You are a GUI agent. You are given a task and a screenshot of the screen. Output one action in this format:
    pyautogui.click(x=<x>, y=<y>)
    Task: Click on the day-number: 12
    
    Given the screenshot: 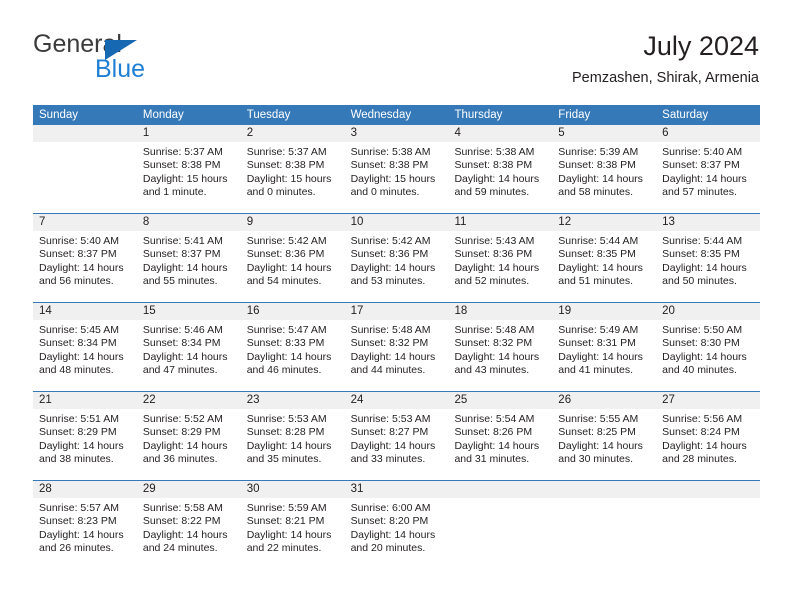 What is the action you would take?
    pyautogui.click(x=604, y=222)
    